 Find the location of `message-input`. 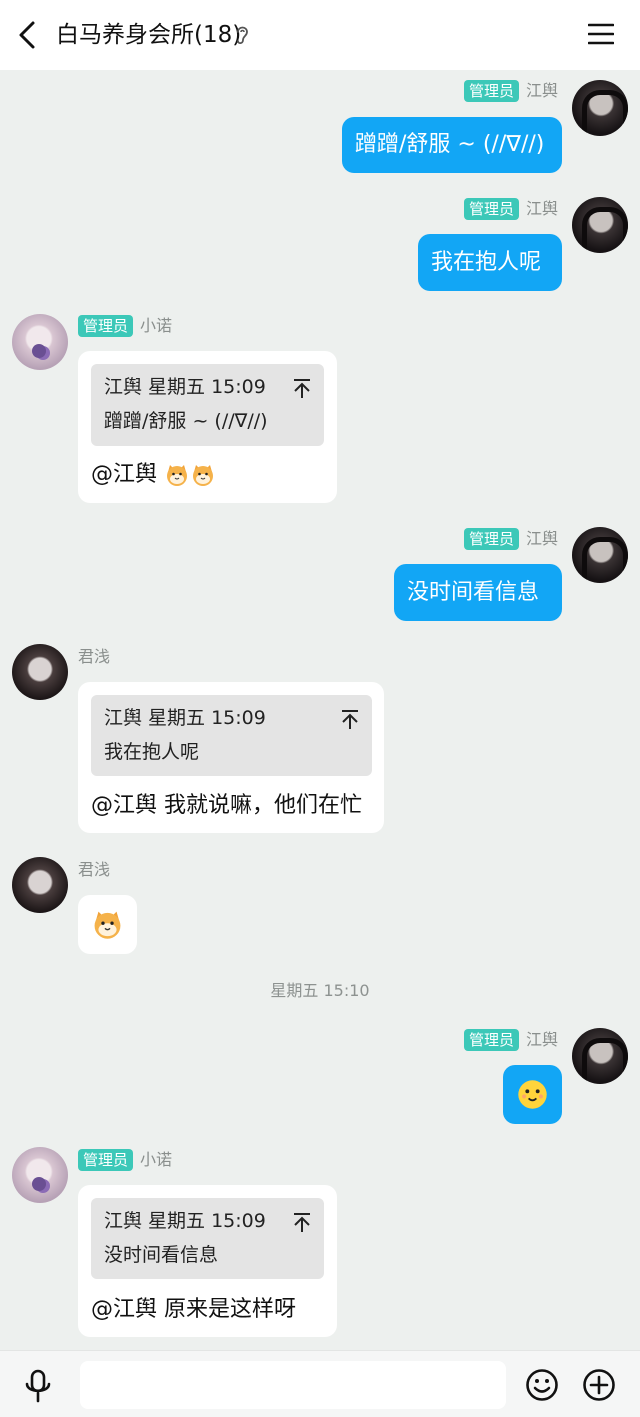

message-input is located at coordinates (293, 1385).